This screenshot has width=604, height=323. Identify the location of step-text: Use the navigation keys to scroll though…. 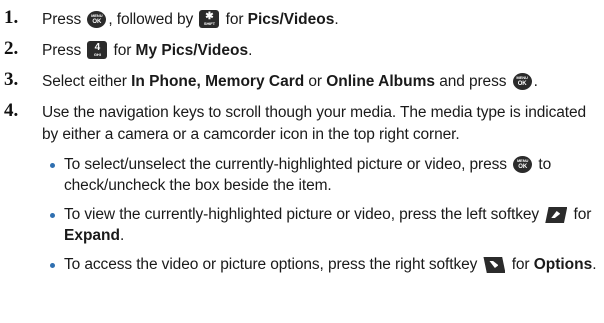
(314, 123).